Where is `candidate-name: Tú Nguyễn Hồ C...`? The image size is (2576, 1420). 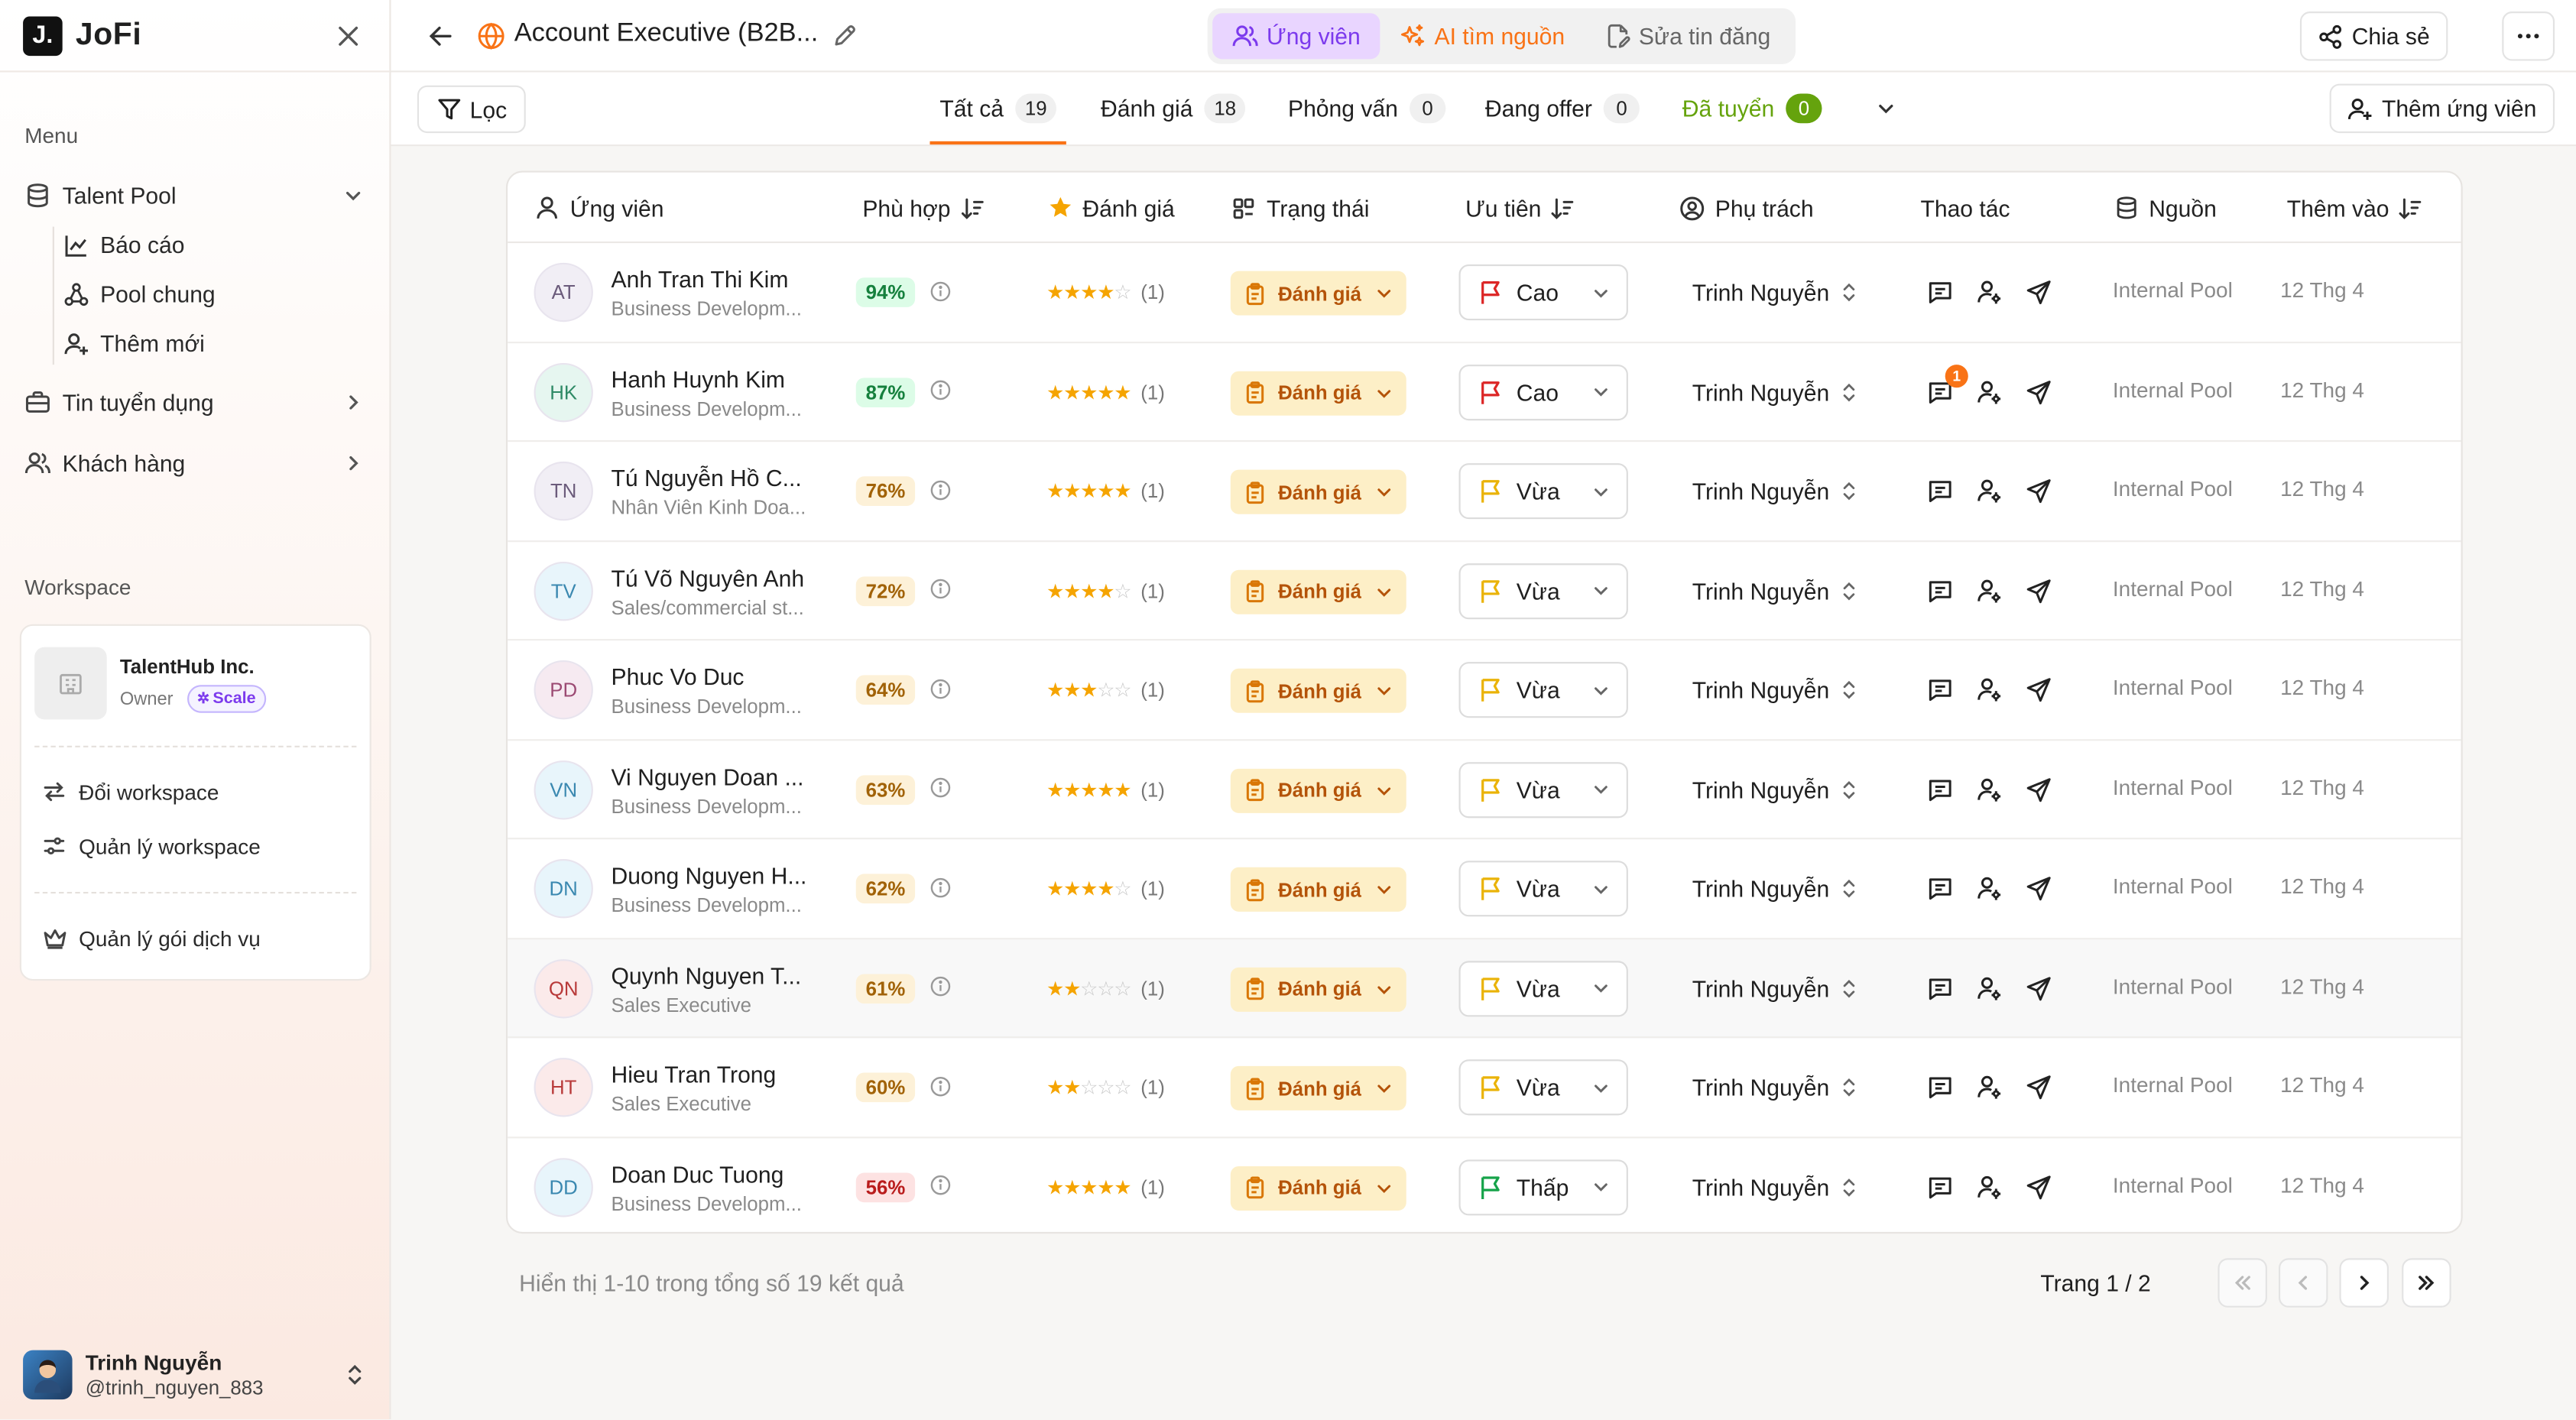 candidate-name: Tú Nguyễn Hồ C... is located at coordinates (707, 478).